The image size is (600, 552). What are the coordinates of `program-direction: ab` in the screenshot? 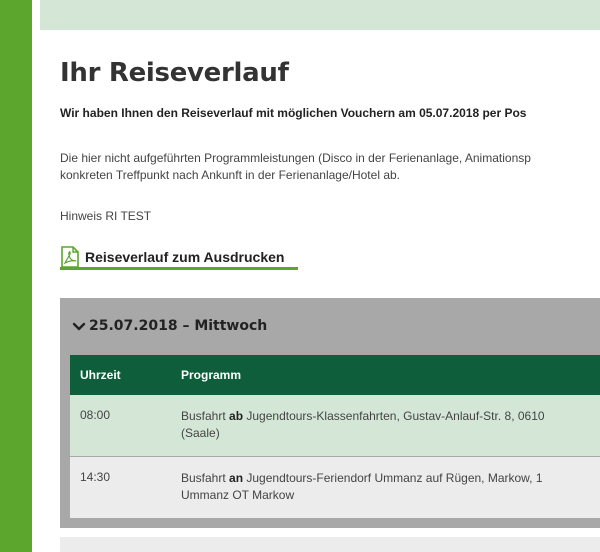 It's located at (236, 416).